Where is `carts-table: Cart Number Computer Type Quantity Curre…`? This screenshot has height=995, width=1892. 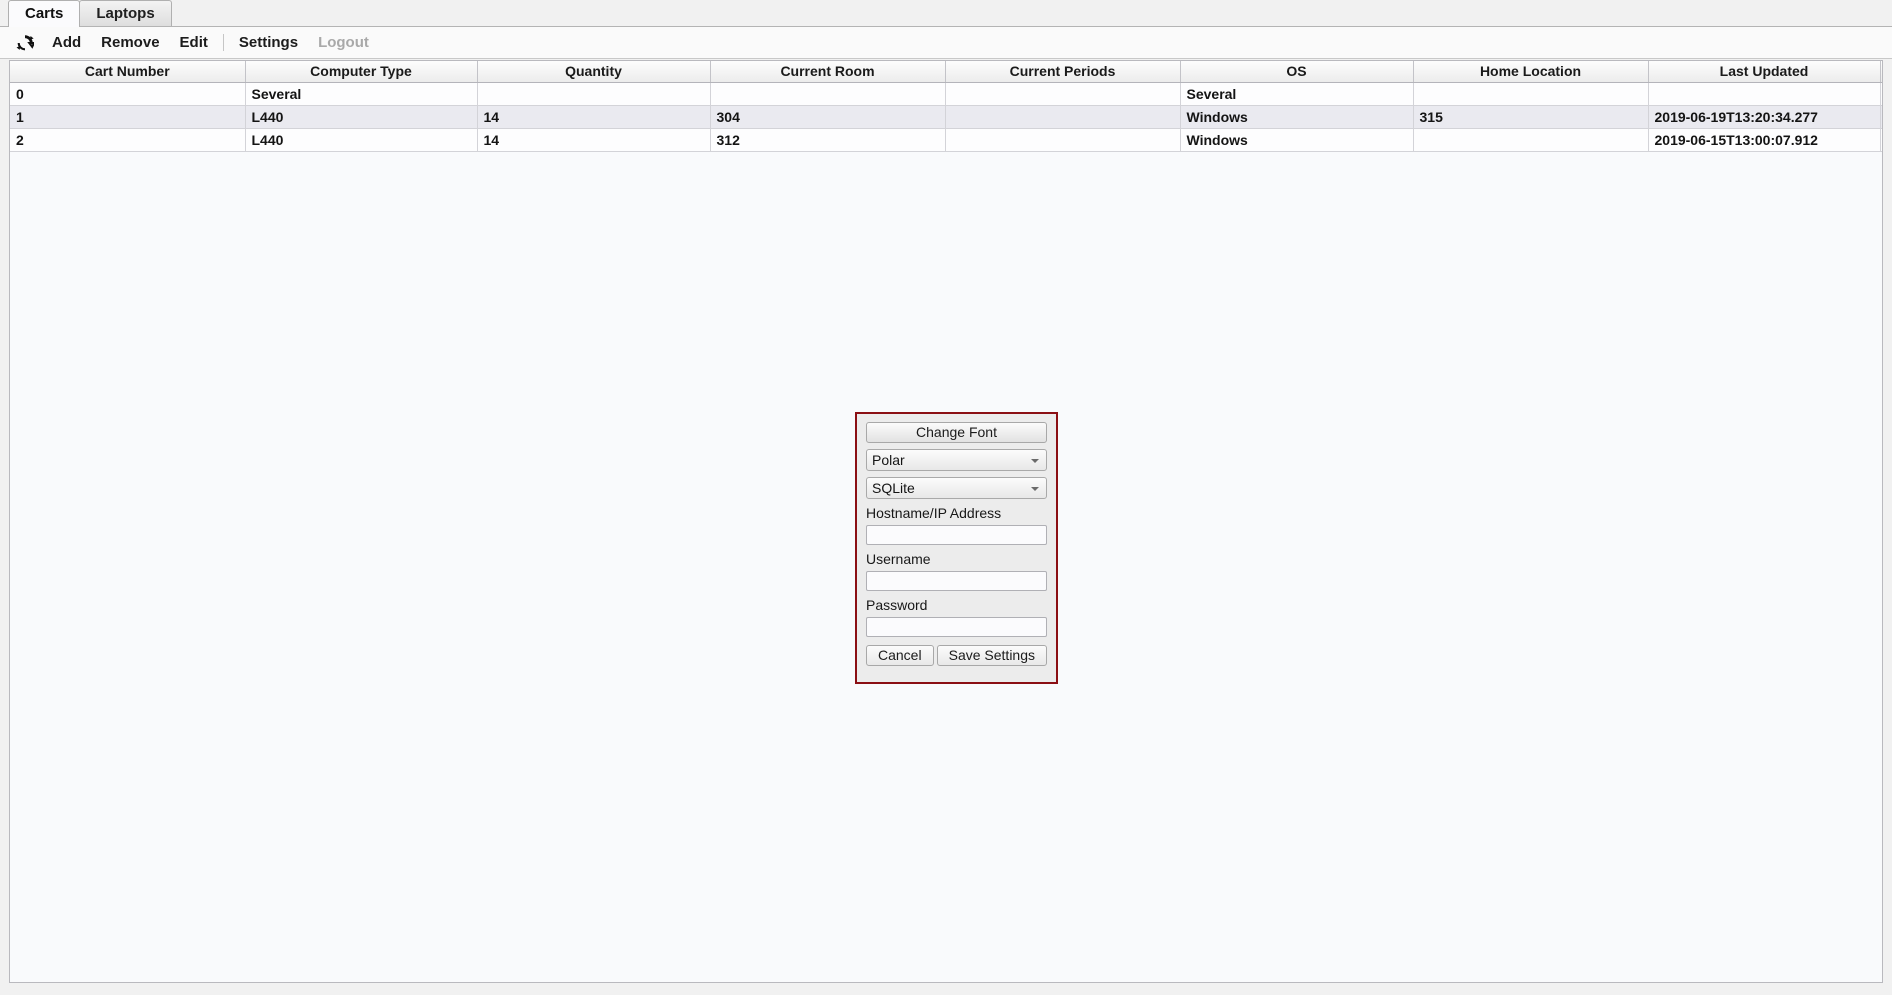
carts-table: Cart Number Computer Type Quantity Curre… is located at coordinates (946, 106).